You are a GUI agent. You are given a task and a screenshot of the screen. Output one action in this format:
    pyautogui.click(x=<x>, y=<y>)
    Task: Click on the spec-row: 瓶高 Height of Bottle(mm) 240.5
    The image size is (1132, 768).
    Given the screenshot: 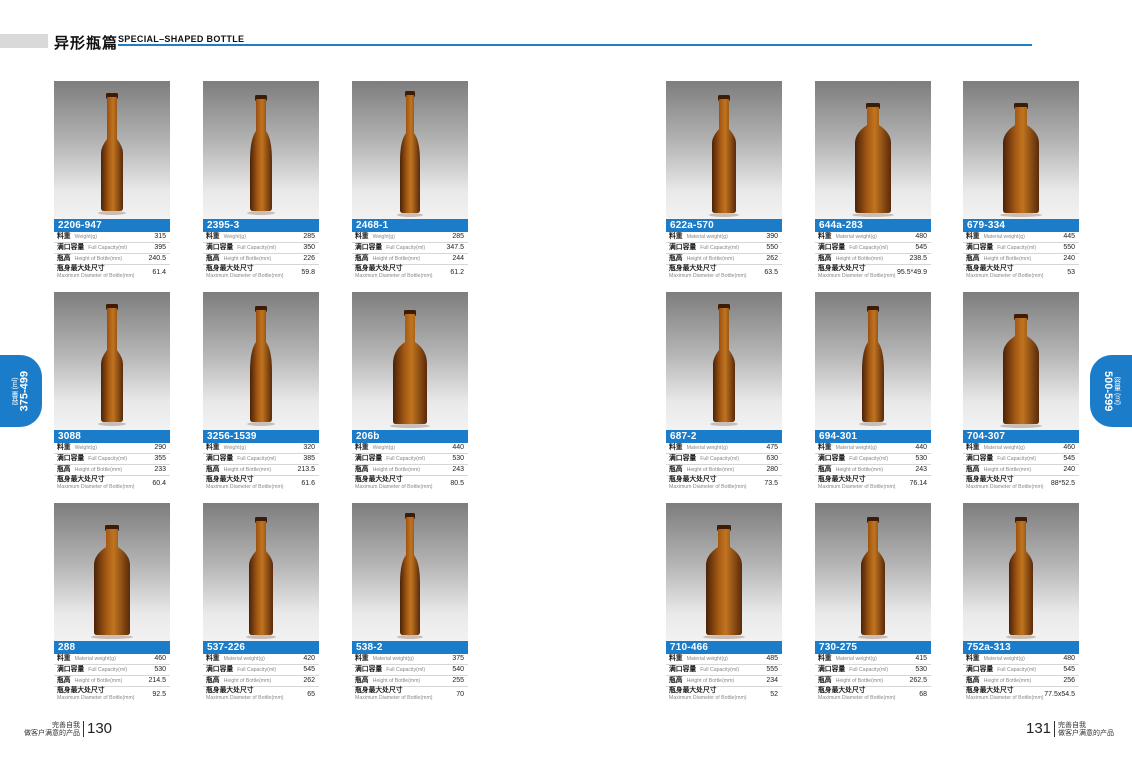 What is the action you would take?
    pyautogui.click(x=112, y=259)
    